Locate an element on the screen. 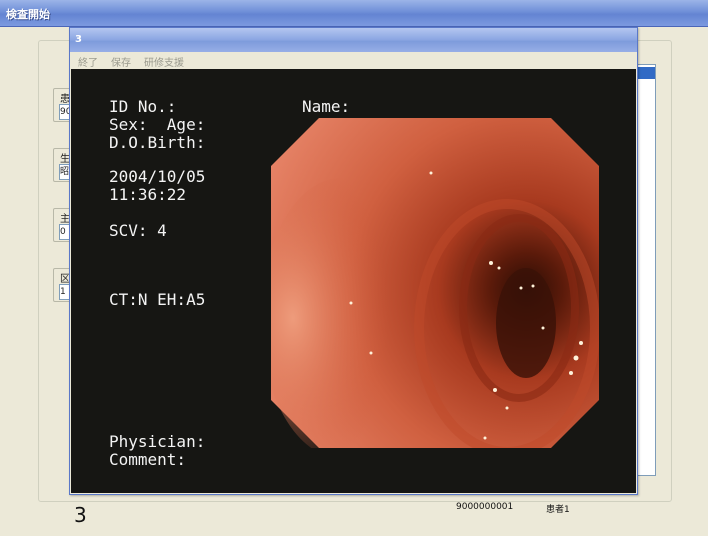 This screenshot has width=708, height=536. patient-name-text: 患者1 is located at coordinates (558, 510).